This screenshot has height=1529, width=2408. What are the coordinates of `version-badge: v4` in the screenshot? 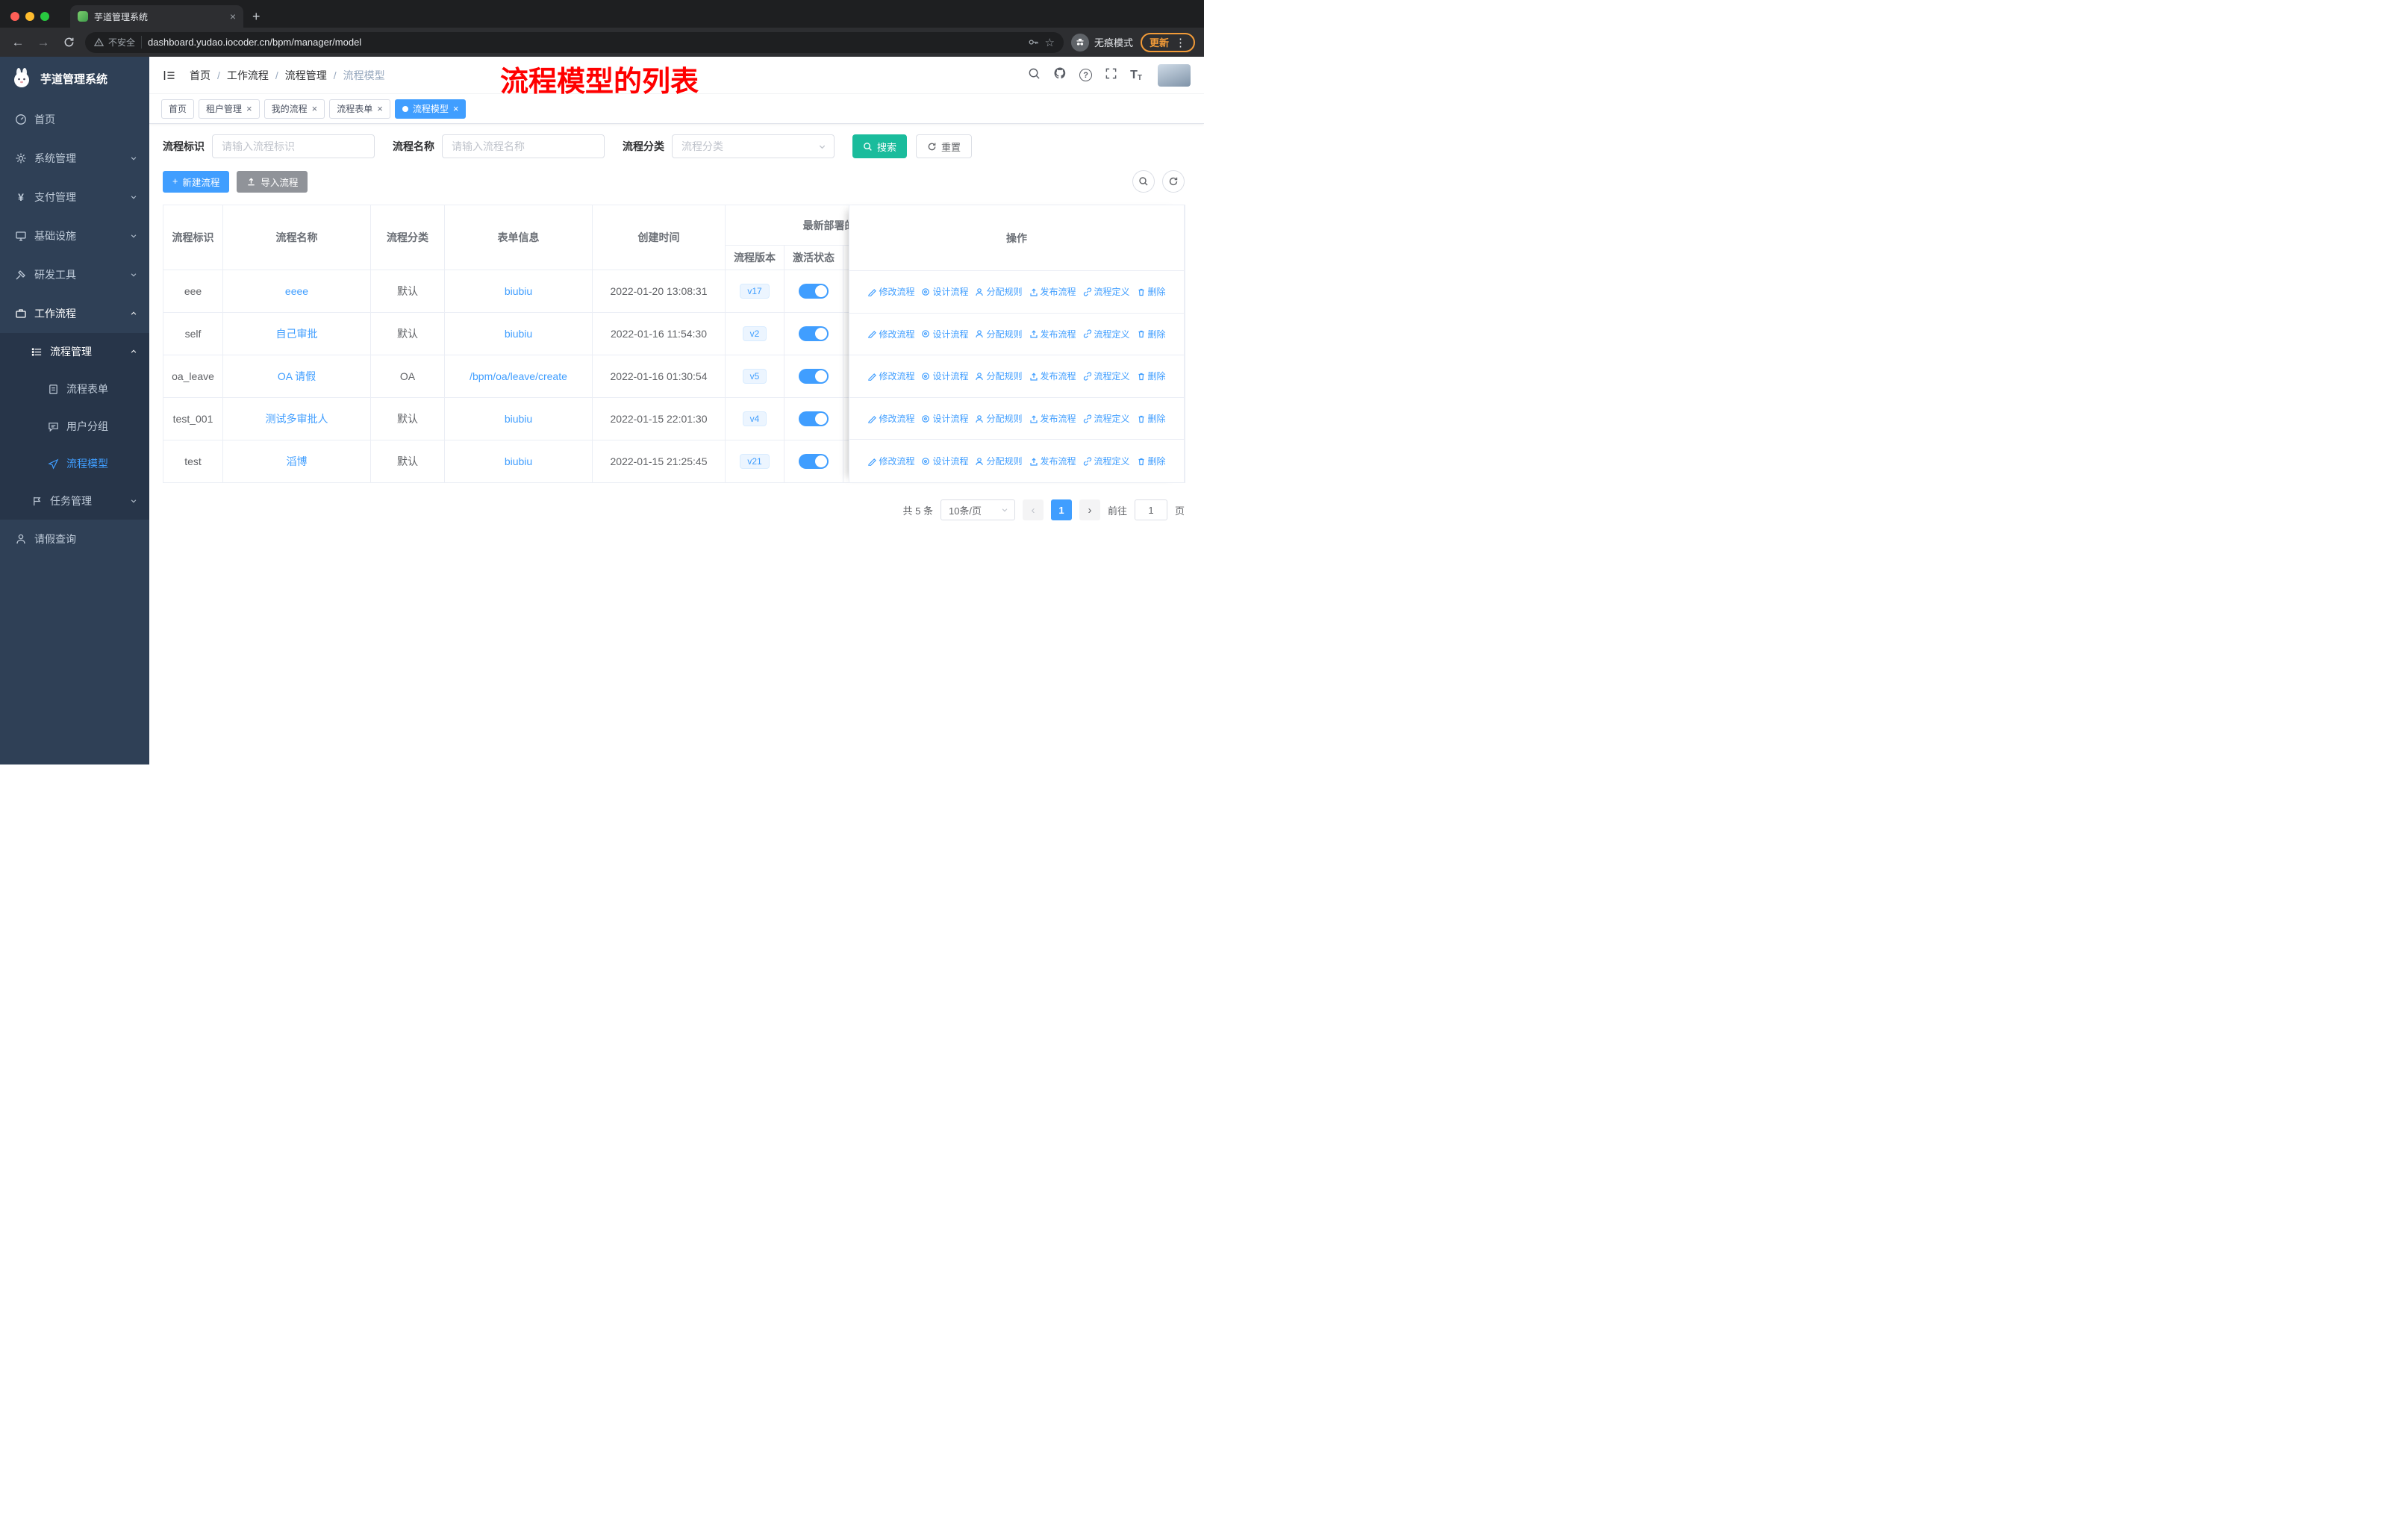 It's located at (754, 418).